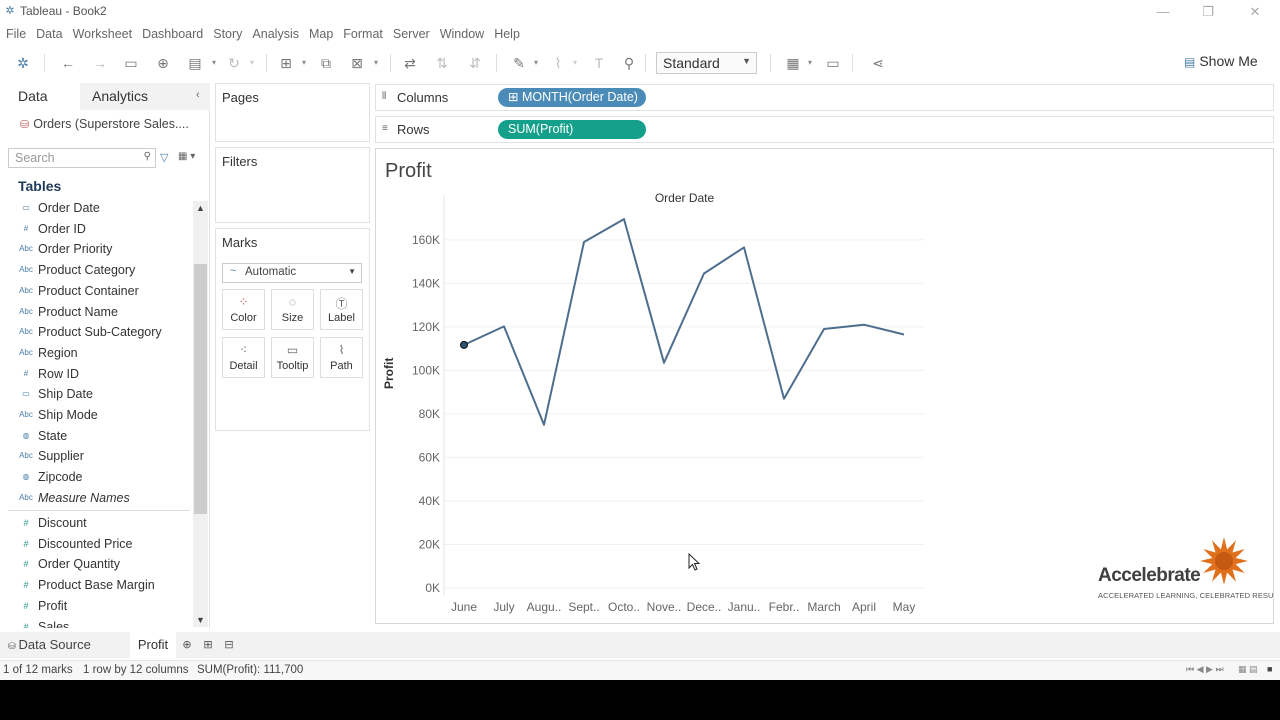  Describe the element at coordinates (164, 157) in the screenshot. I see `filter-fields-icon: ▽` at that location.